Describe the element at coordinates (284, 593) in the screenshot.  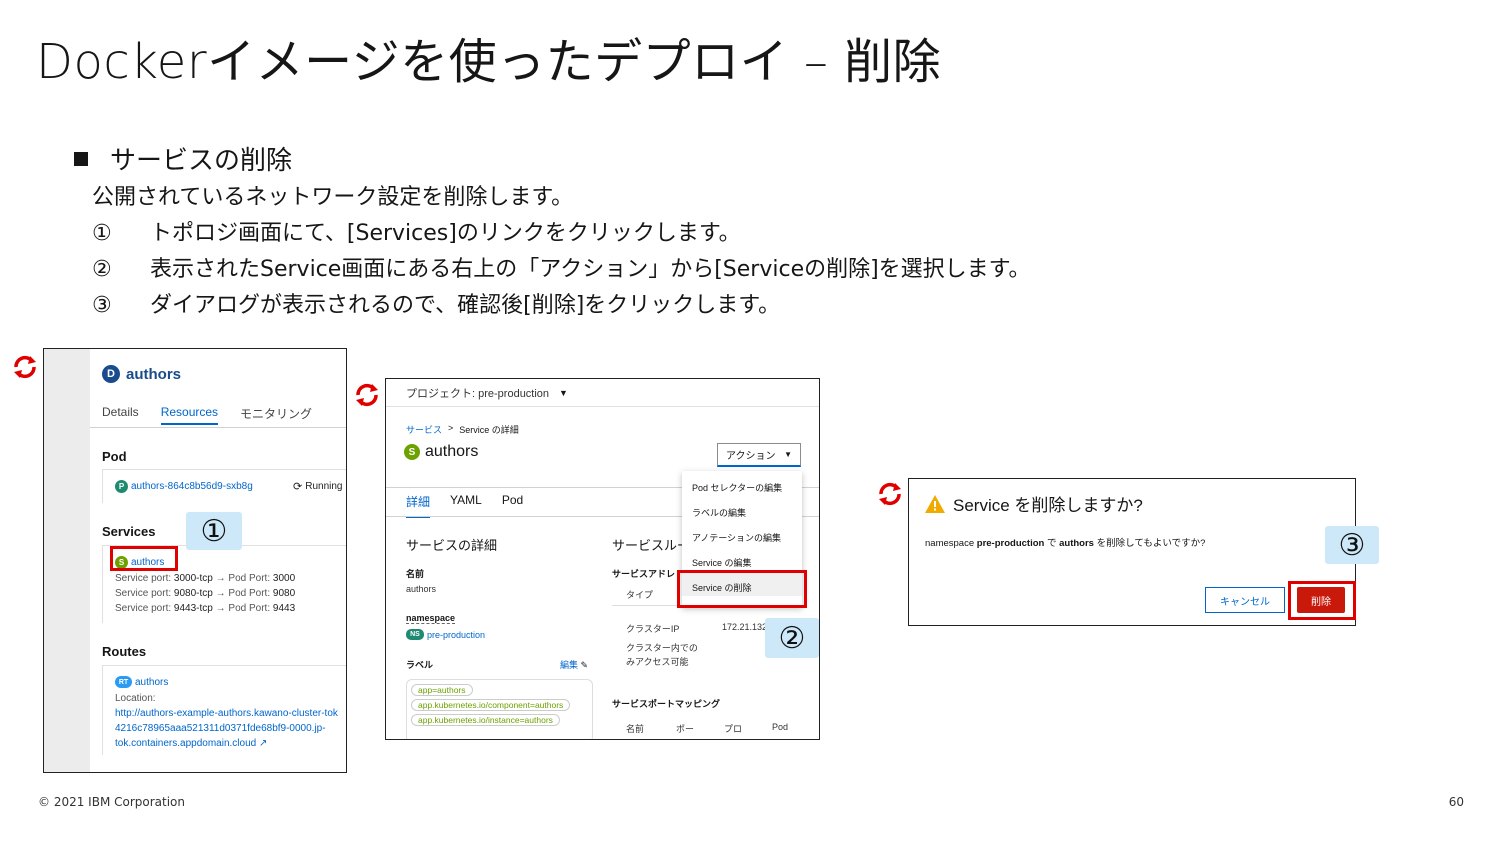
I see `pod-port-value: 9080` at that location.